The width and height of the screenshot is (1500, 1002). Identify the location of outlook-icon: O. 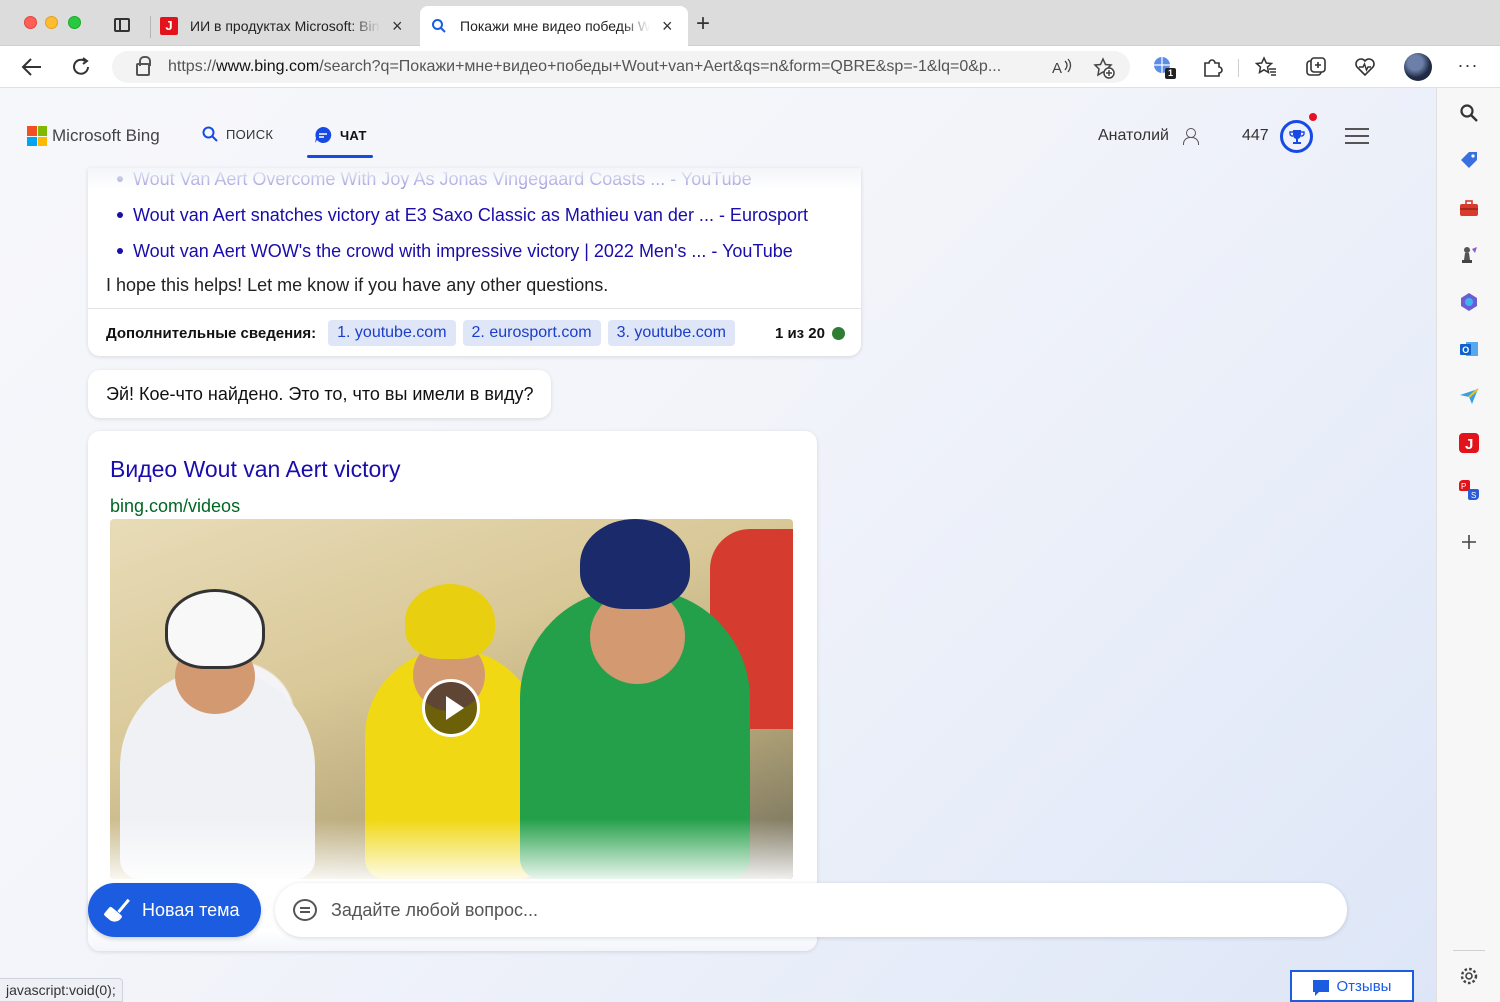
(1469, 349).